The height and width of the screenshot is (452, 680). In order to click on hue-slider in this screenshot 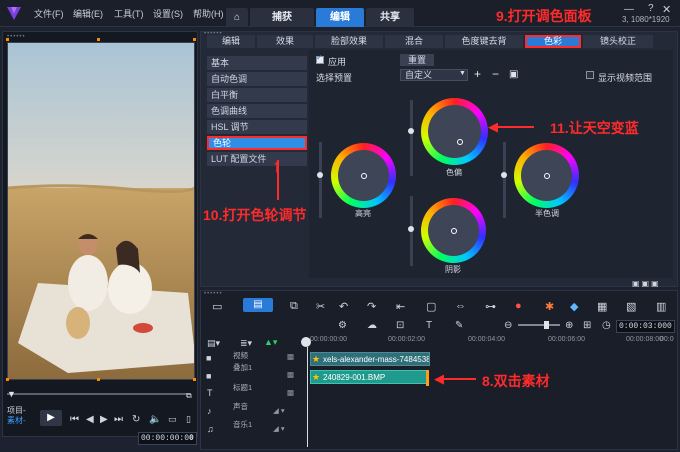, I will do `click(411, 138)`.